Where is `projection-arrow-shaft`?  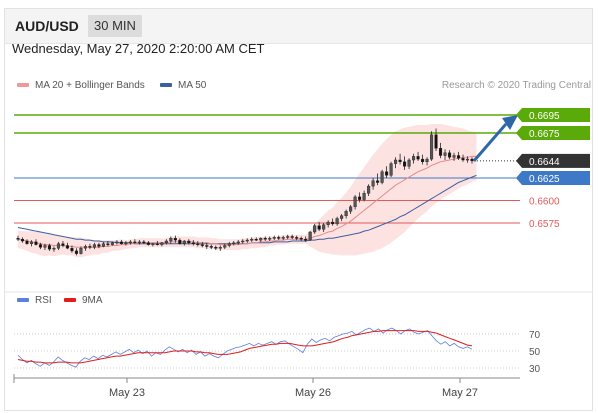
projection-arrow-shaft is located at coordinates (490, 142).